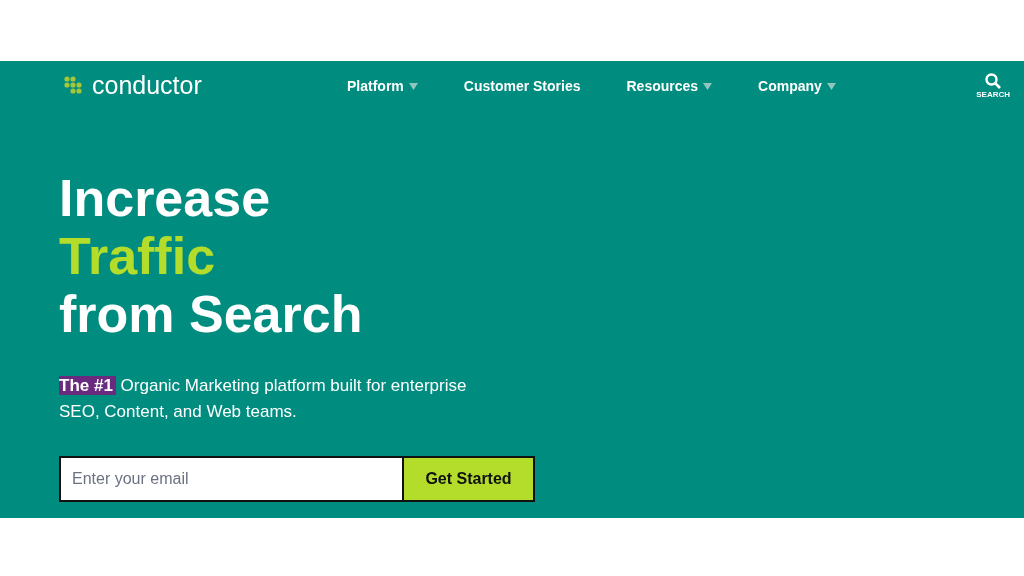 This screenshot has height=576, width=1024. Describe the element at coordinates (211, 314) in the screenshot. I see `headline-text: from Search` at that location.